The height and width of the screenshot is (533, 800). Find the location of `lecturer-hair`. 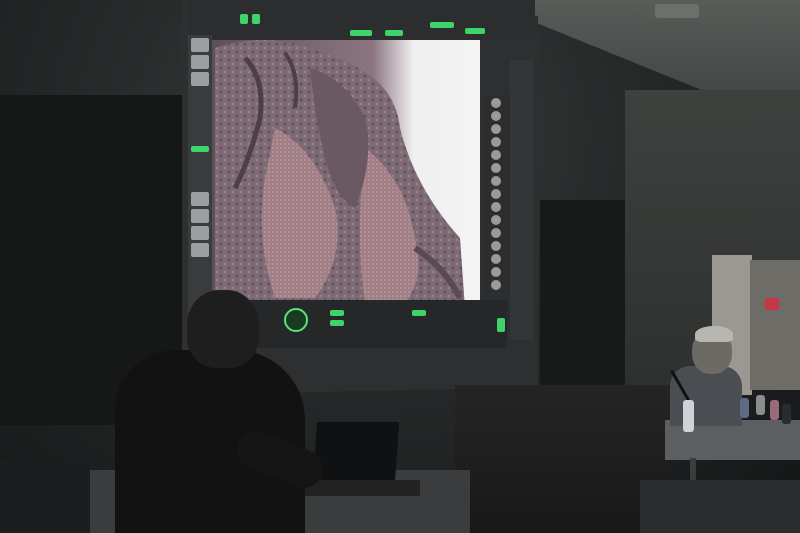

lecturer-hair is located at coordinates (714, 334).